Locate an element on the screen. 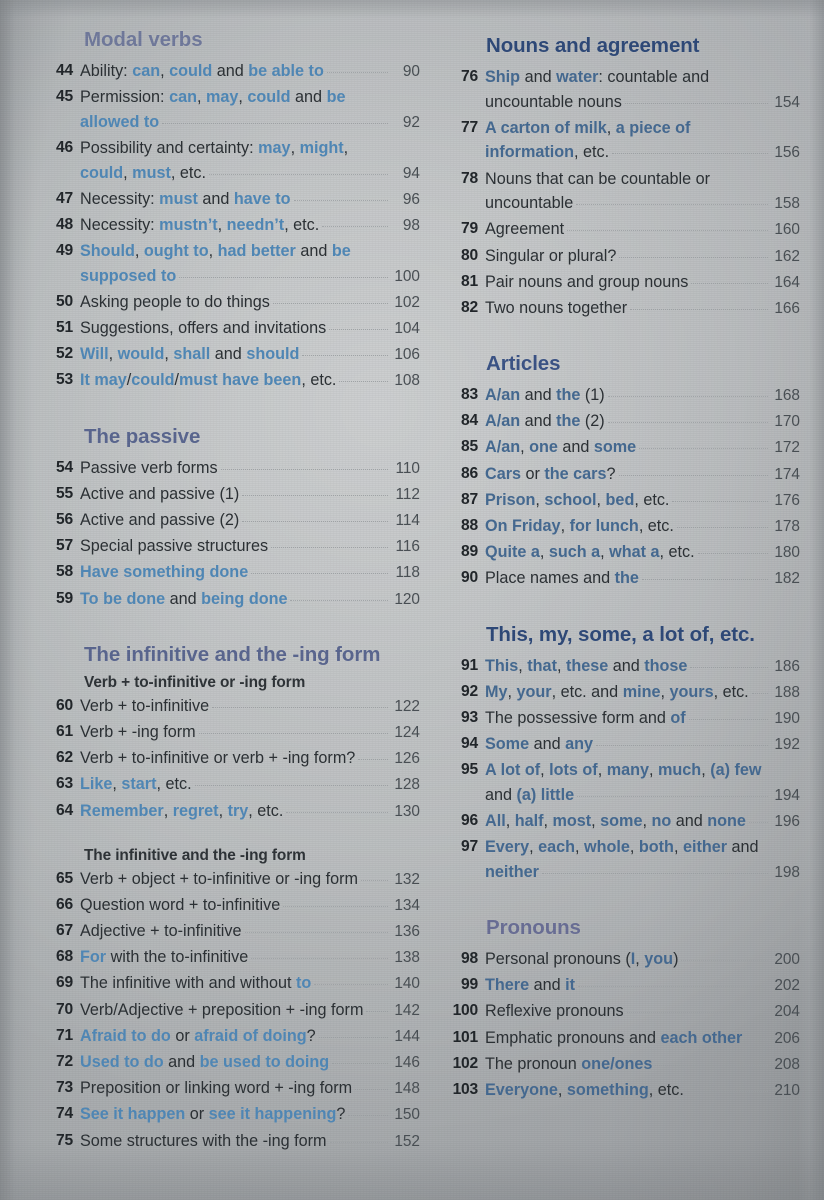  entry-title-line-last: For with the to-infinitive 138 is located at coordinates (250, 958).